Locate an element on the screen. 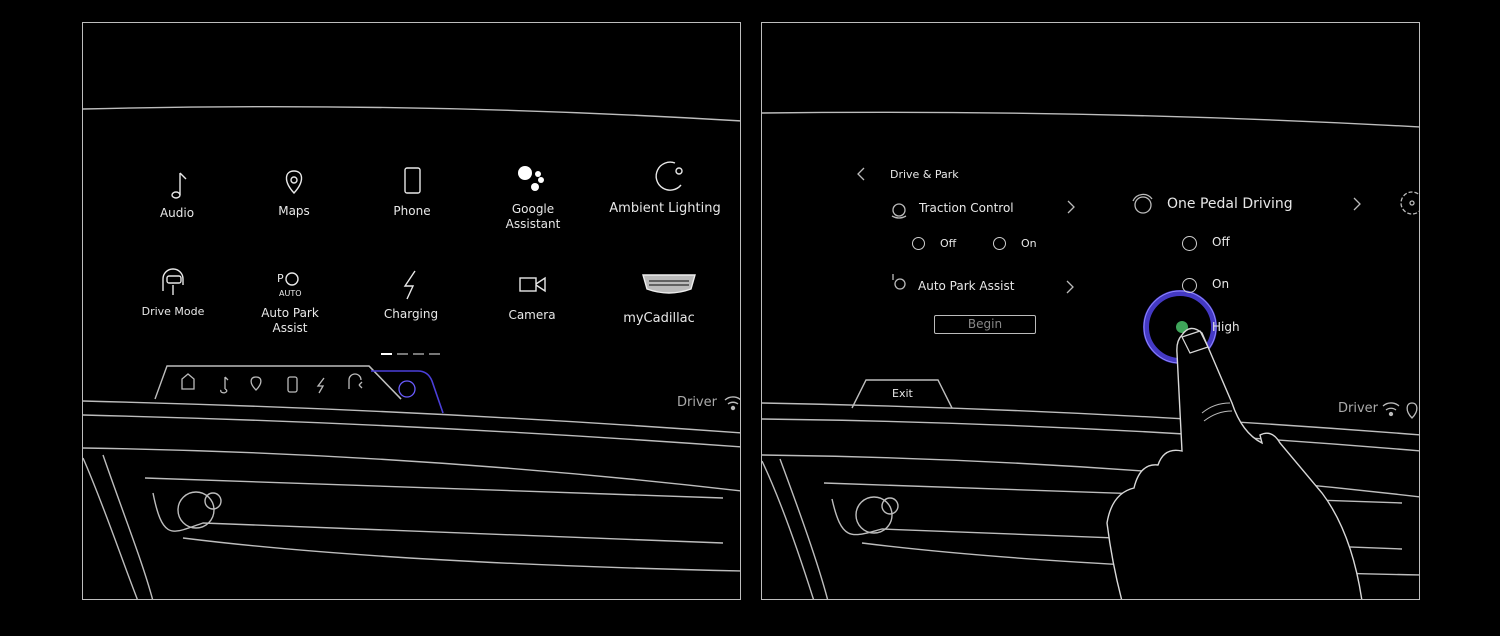 This screenshot has width=1500, height=636. begin-button: Begin is located at coordinates (985, 324).